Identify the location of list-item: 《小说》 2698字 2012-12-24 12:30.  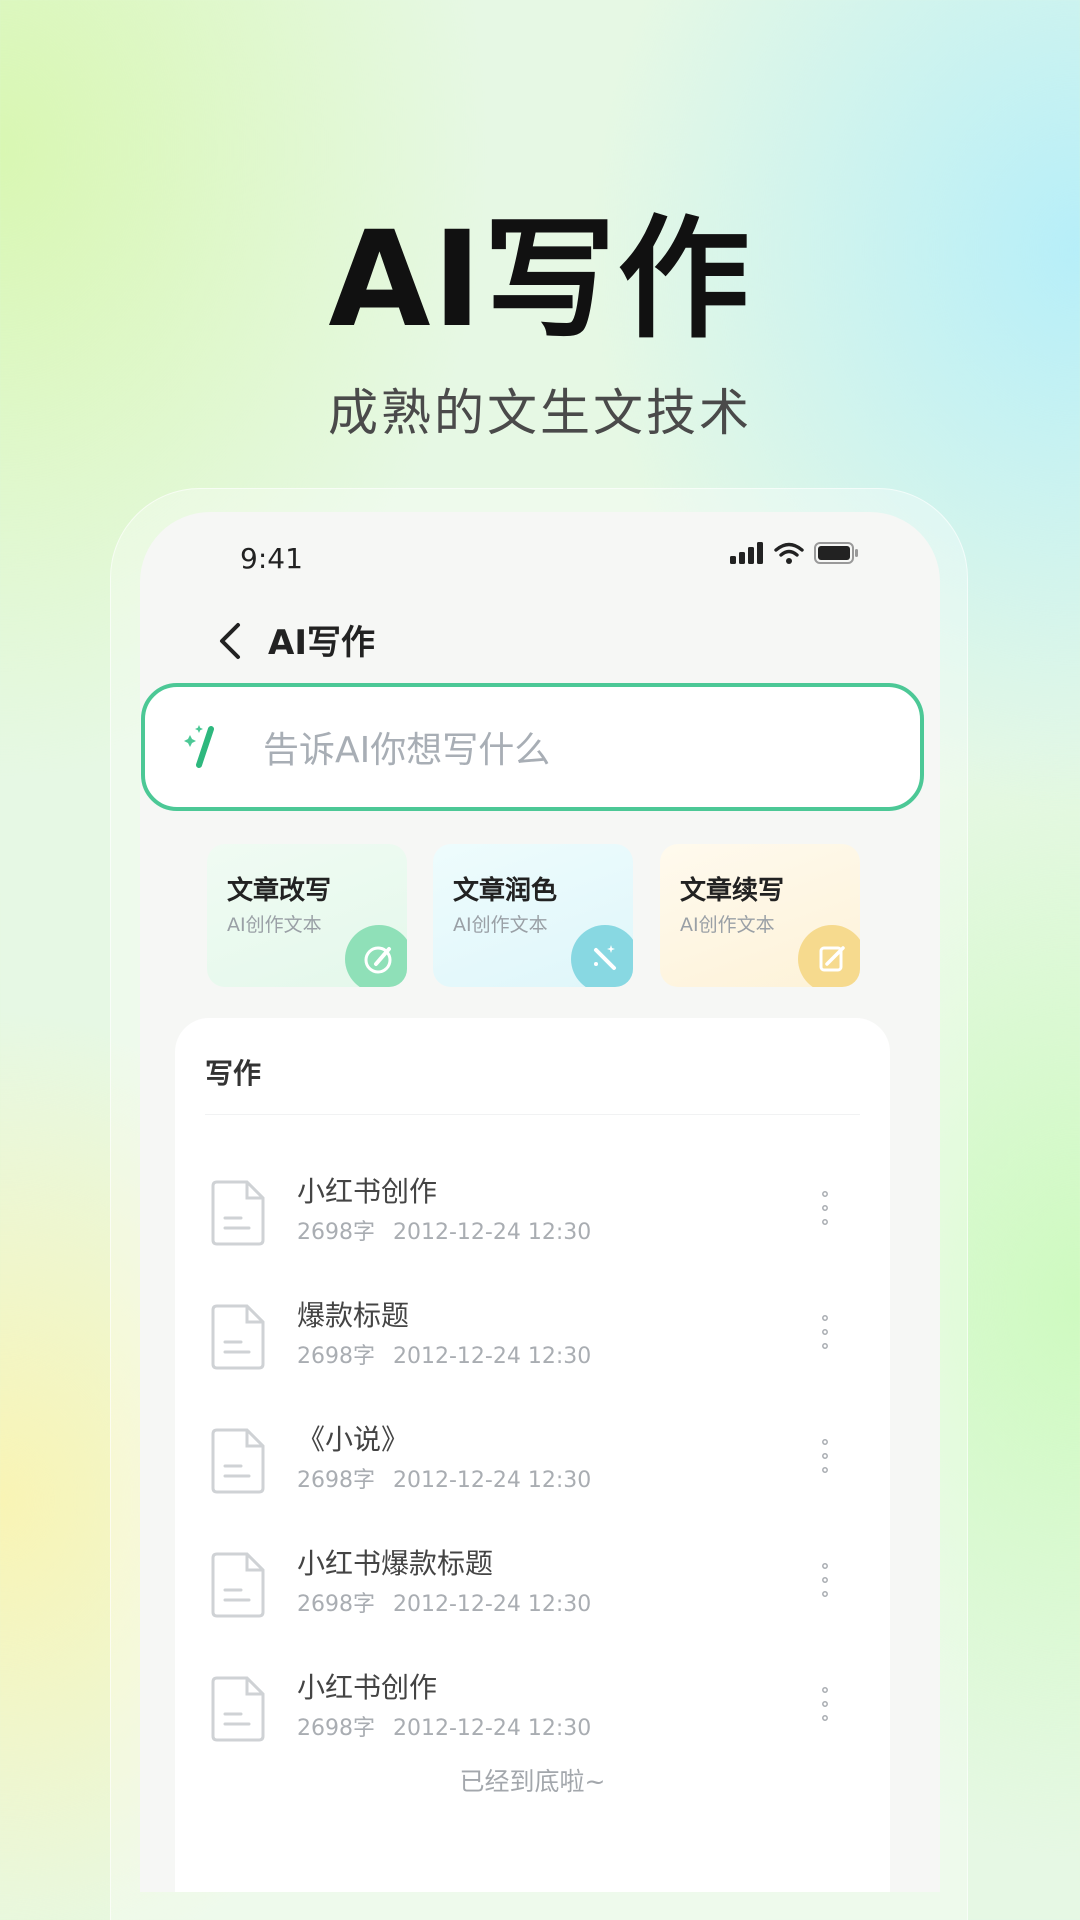
(532, 1471).